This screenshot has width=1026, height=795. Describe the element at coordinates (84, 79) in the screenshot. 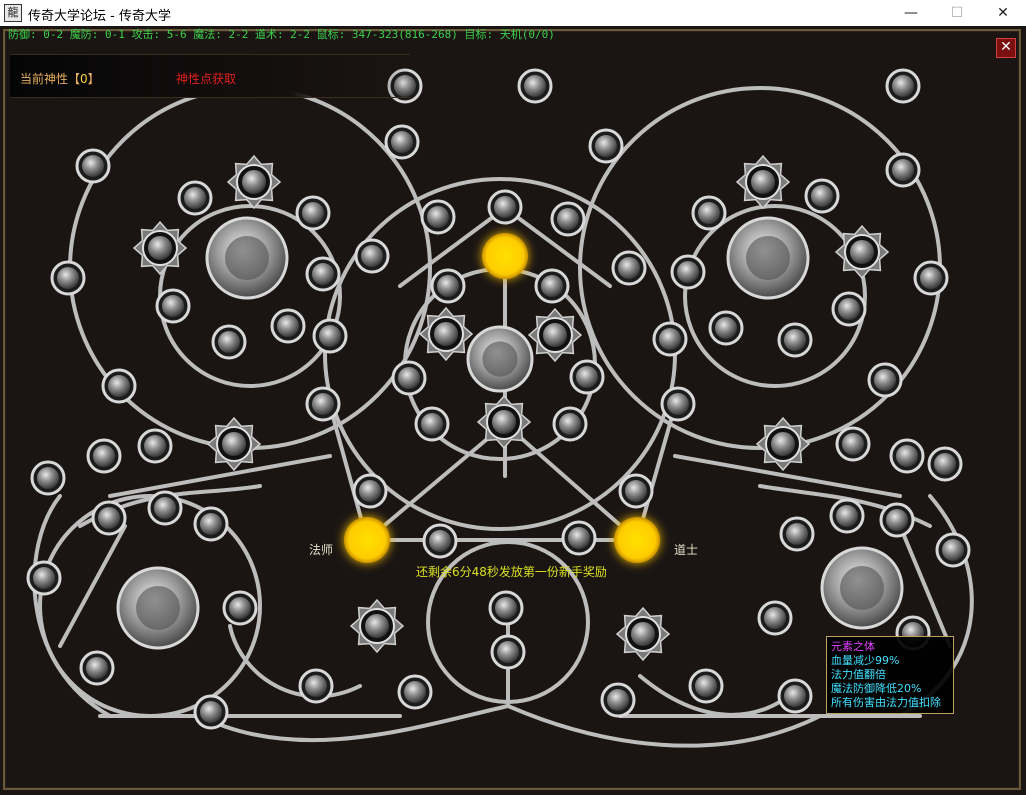

I see `points-value: 0` at that location.